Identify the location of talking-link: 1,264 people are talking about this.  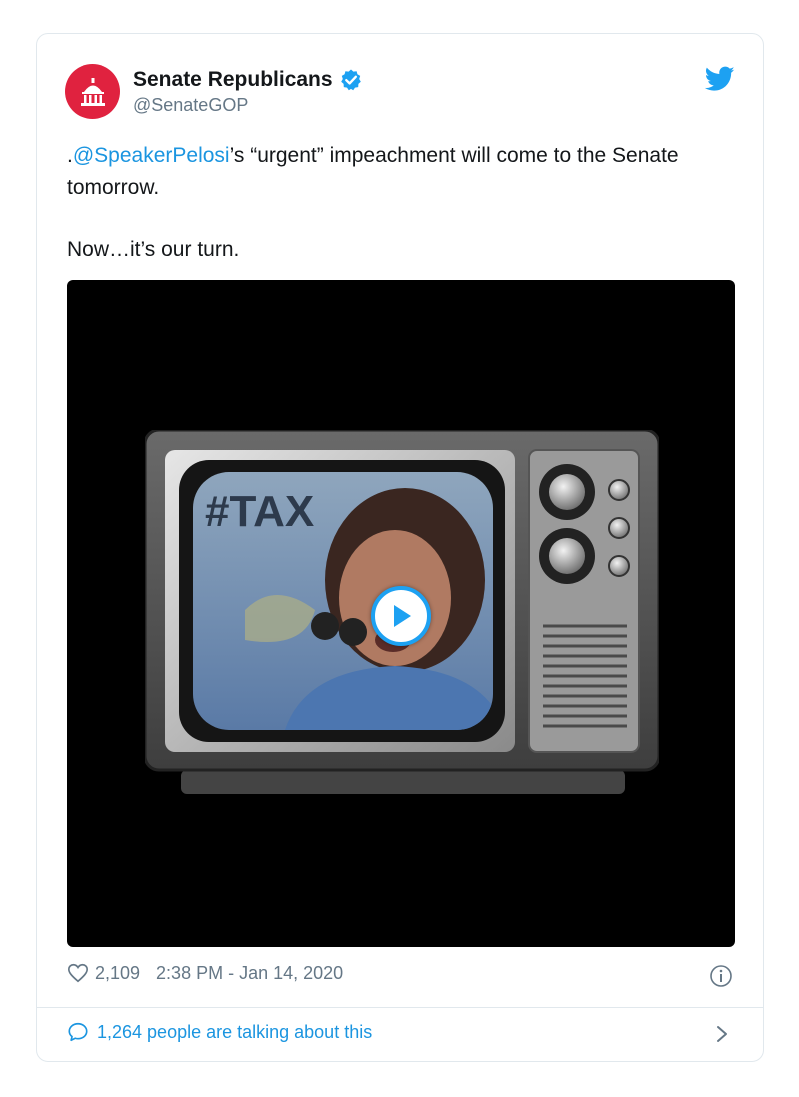
(219, 1032).